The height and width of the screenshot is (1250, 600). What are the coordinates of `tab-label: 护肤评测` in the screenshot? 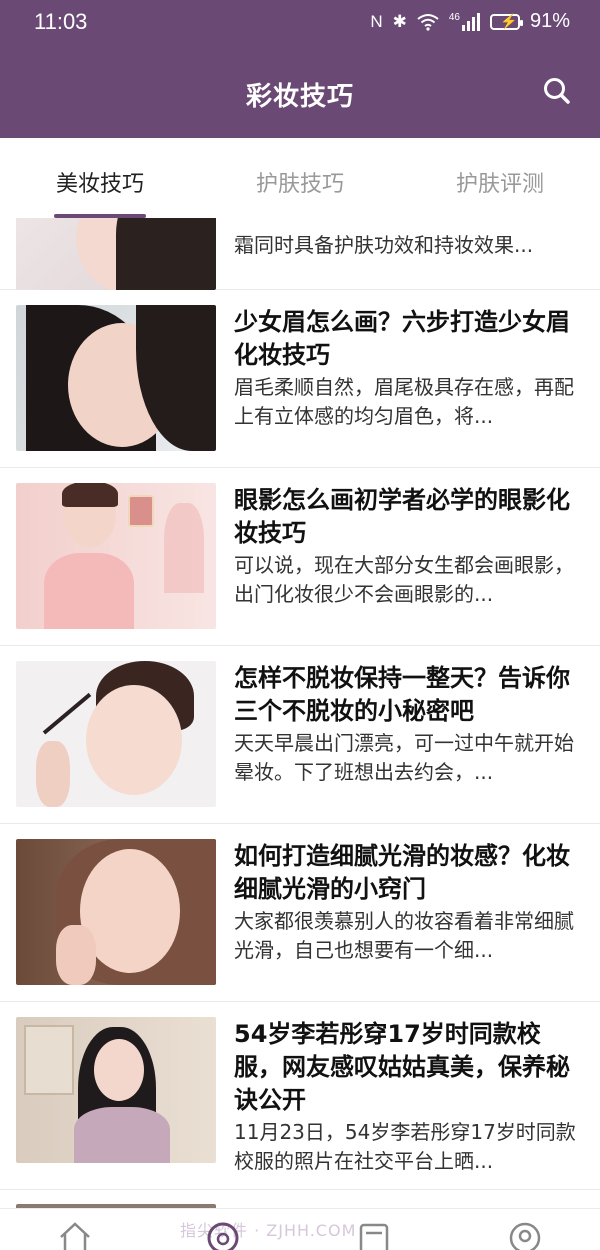 It's located at (499, 184).